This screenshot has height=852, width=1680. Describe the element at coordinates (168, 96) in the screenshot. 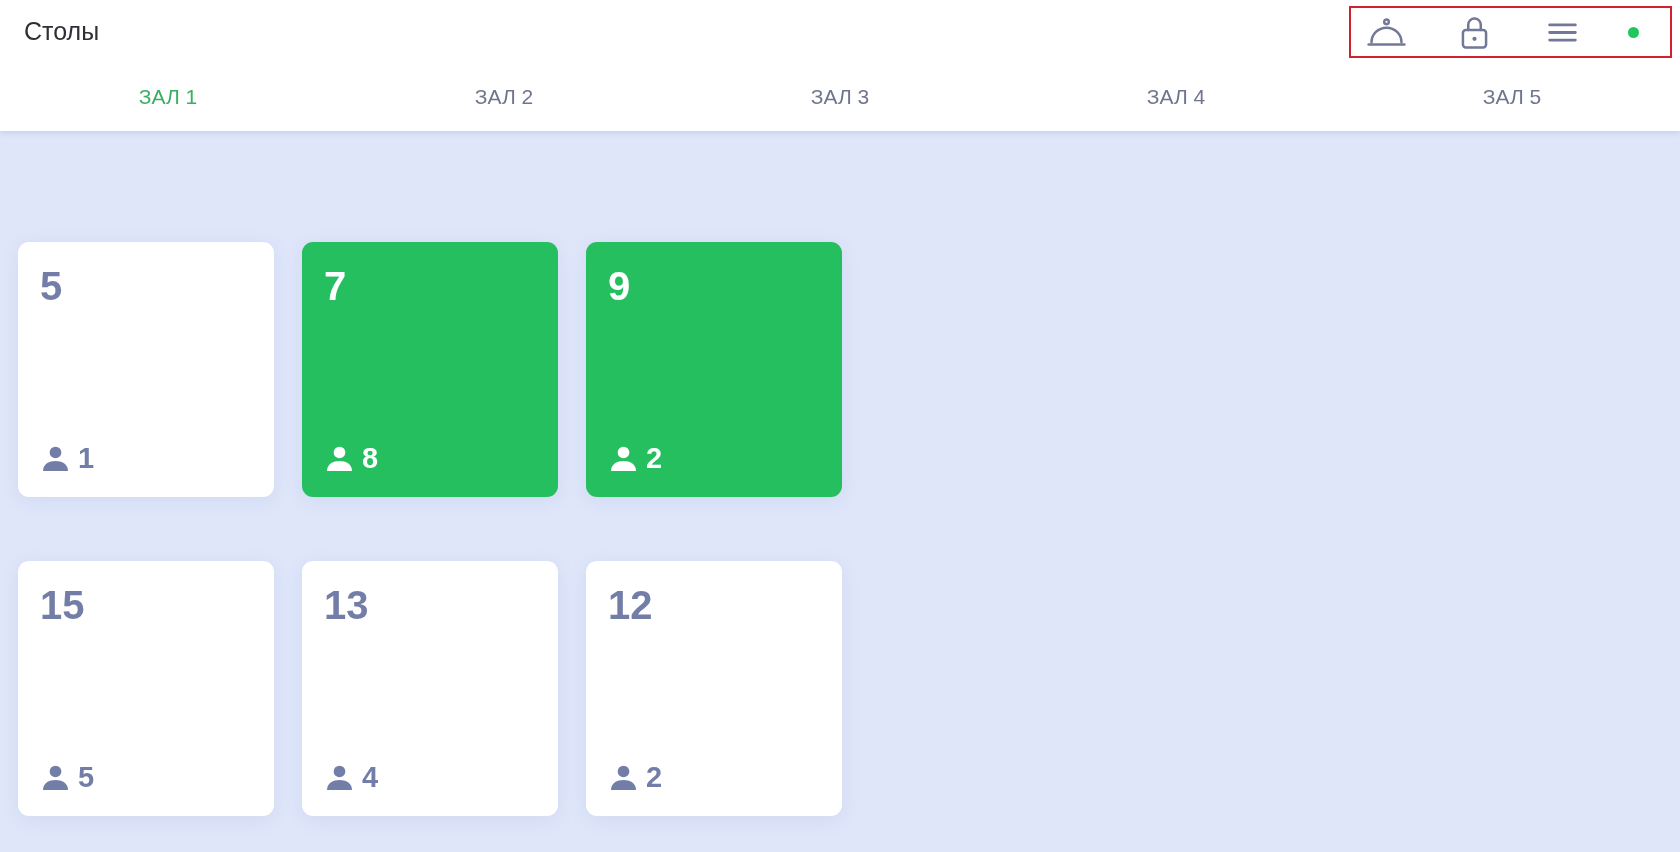

I see `hall-tab: ЗАЛ 1` at that location.